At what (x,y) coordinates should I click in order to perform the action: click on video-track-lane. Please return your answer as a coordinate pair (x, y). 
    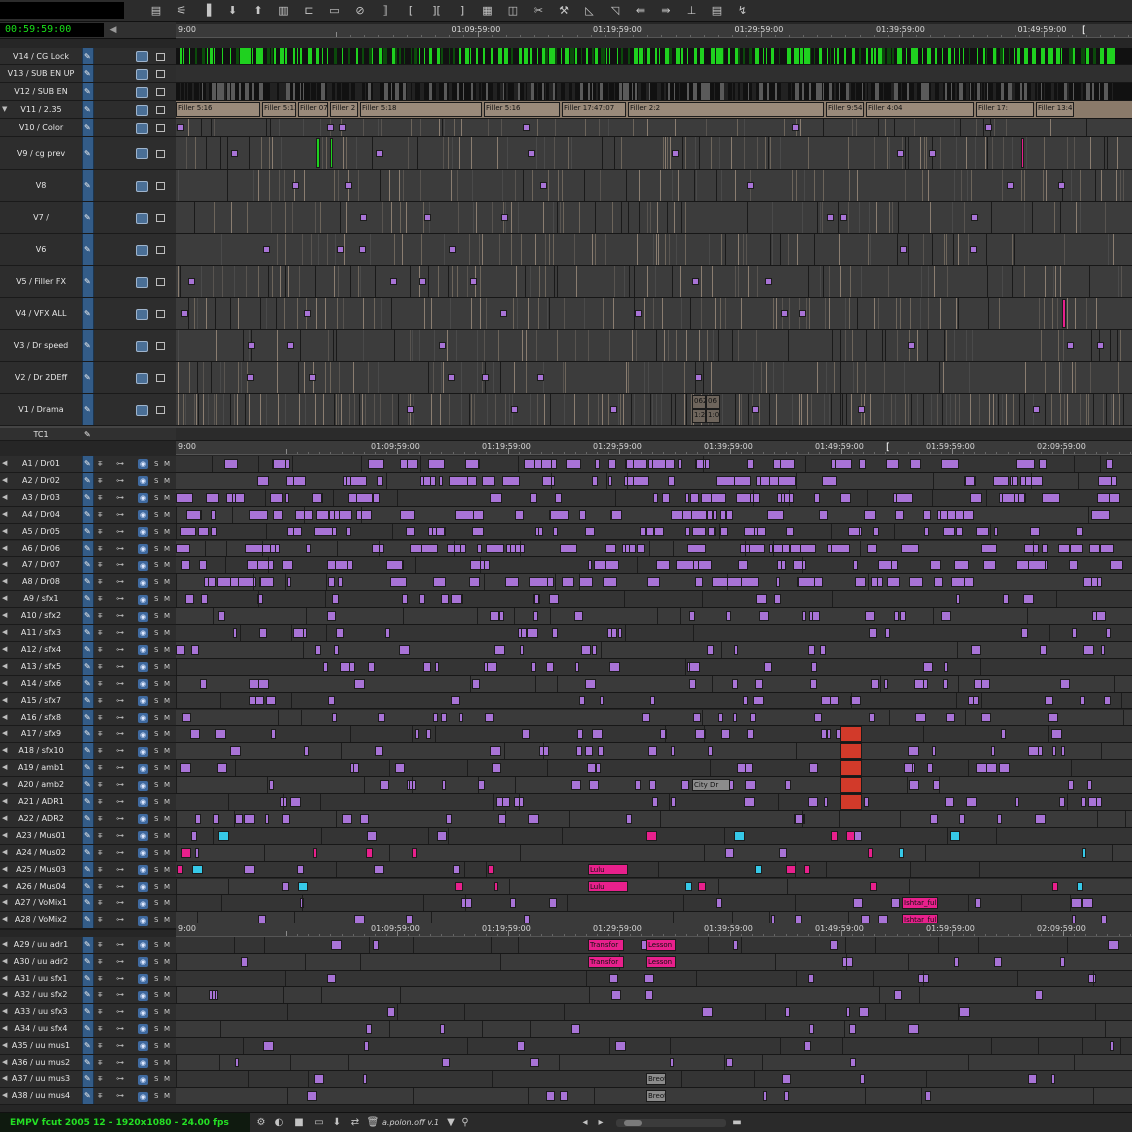
    Looking at the image, I should click on (654, 218).